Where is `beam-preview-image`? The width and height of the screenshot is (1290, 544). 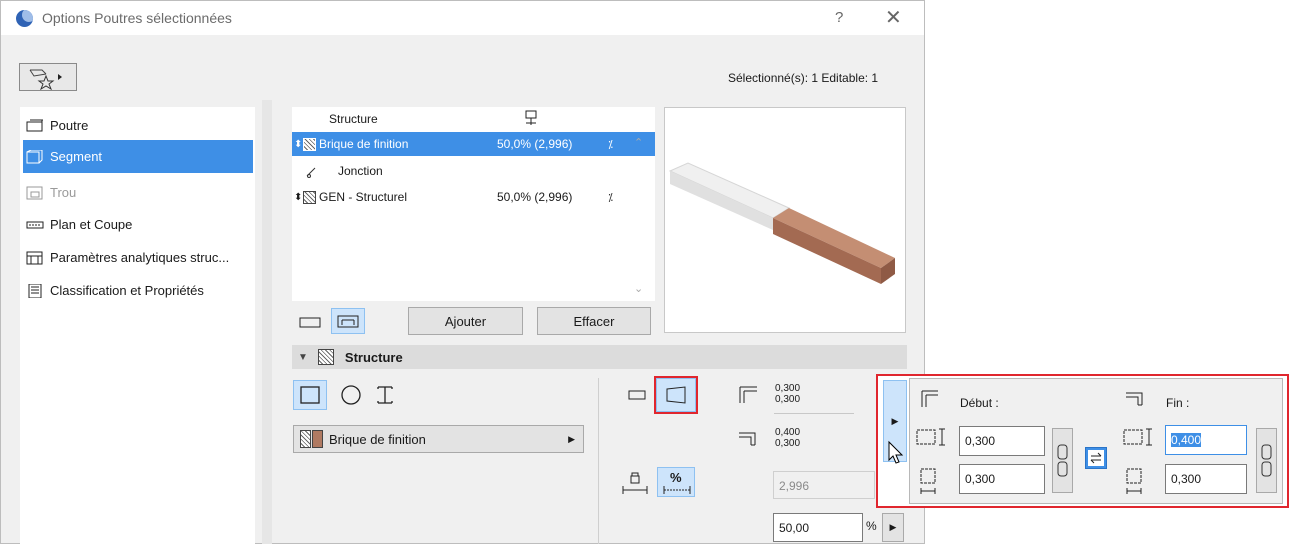 beam-preview-image is located at coordinates (781, 223).